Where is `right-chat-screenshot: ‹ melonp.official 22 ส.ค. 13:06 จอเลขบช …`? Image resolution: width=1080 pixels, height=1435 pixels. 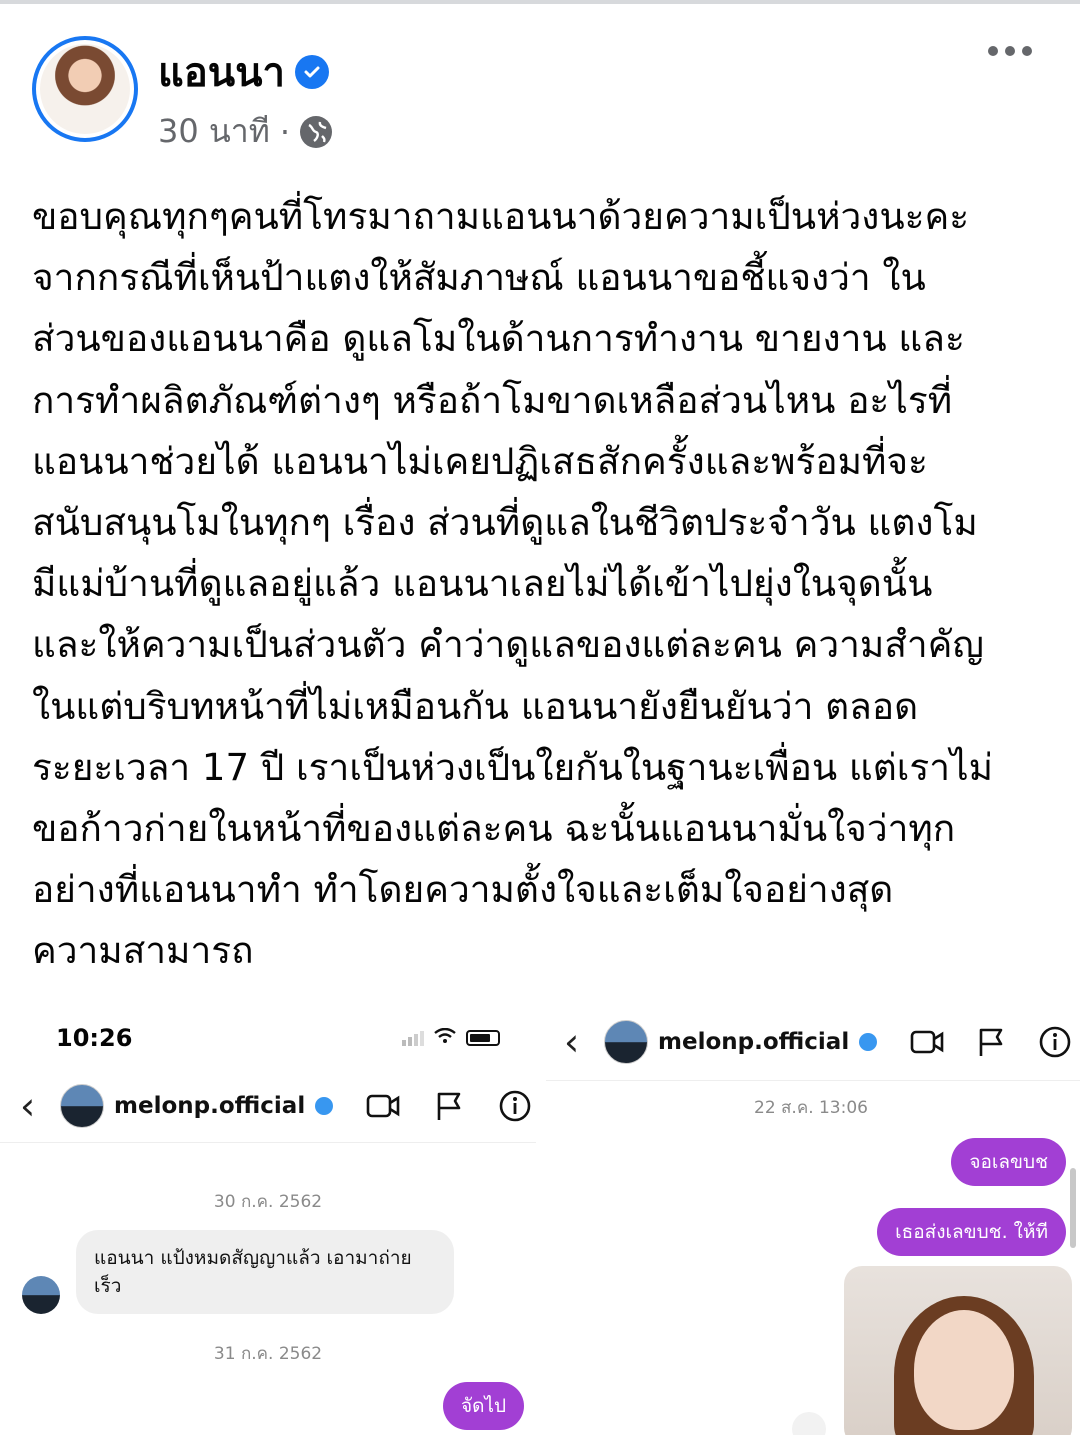
right-chat-screenshot: ‹ melonp.official 22 ส.ค. 13:06 จอเลขบช … is located at coordinates (813, 1217).